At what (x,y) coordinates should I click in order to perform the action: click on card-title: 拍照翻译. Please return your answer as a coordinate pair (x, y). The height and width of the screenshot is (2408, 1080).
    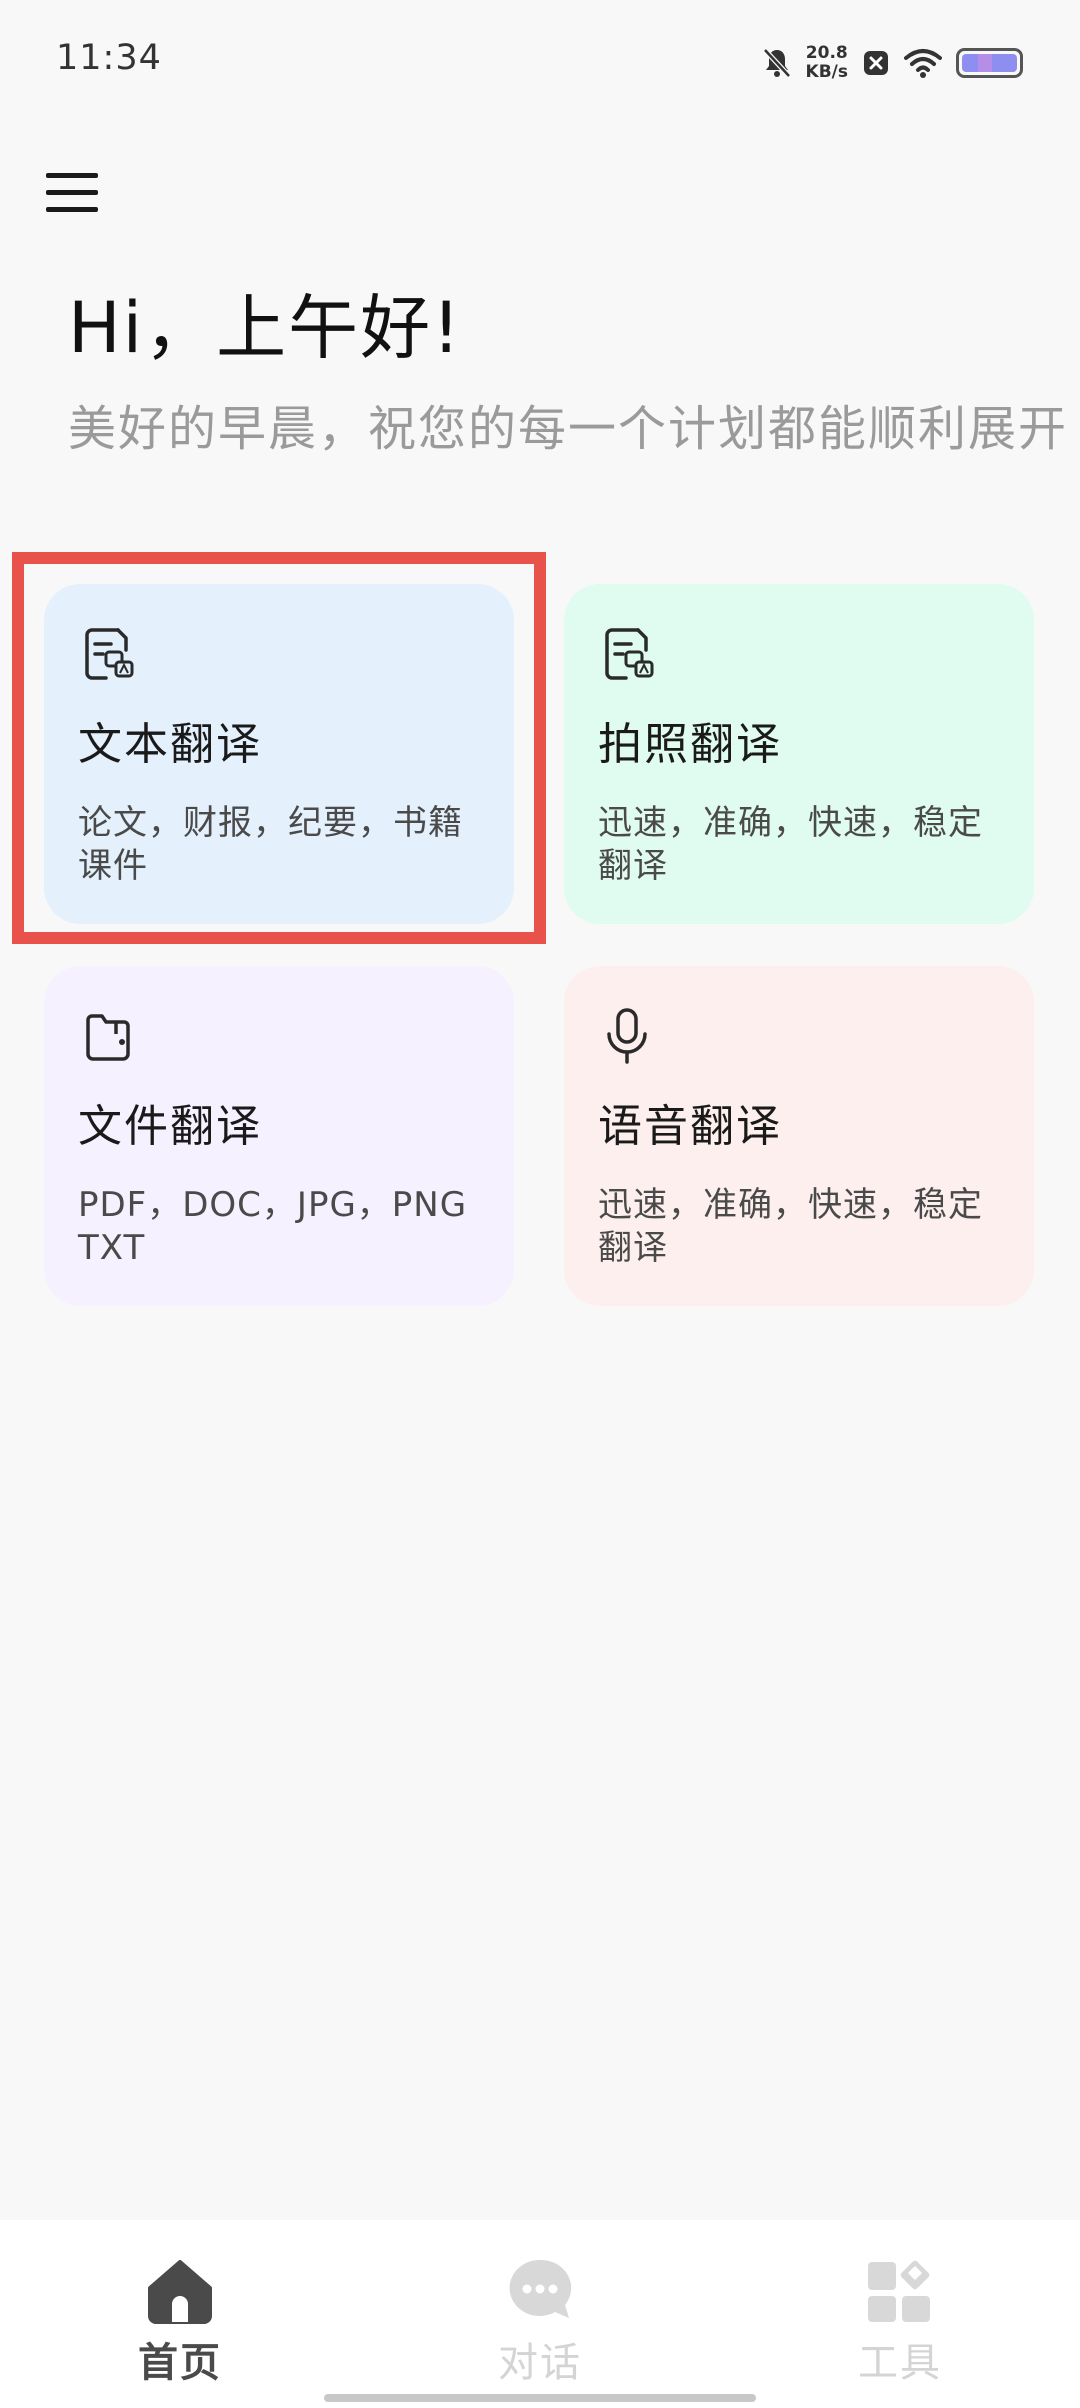
    Looking at the image, I should click on (690, 744).